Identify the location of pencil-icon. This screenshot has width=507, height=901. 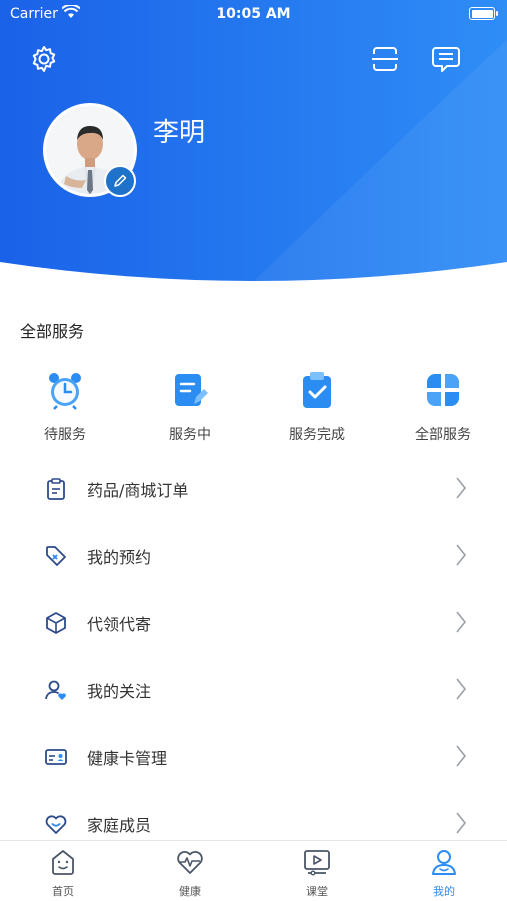
(120, 180).